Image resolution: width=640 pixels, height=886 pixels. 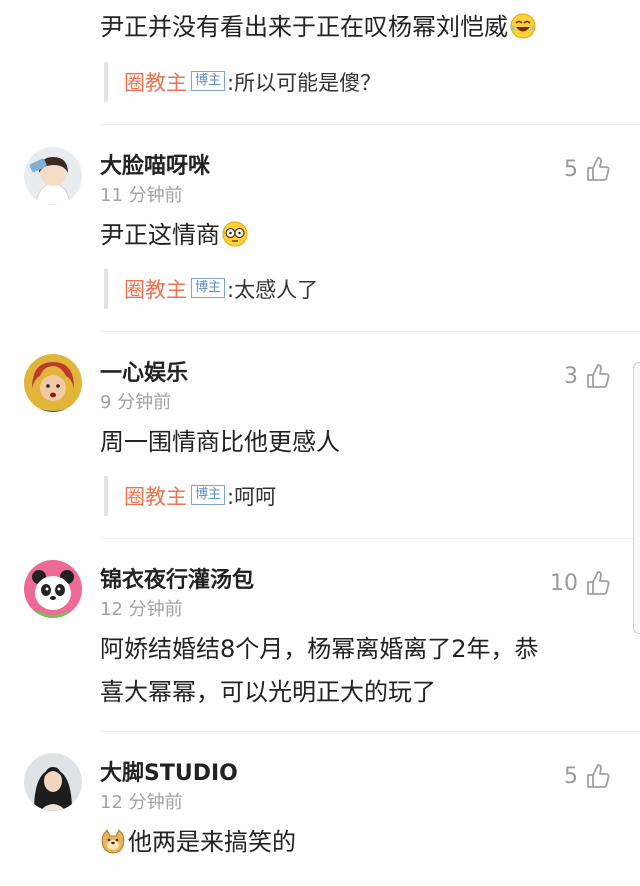 What do you see at coordinates (169, 771) in the screenshot?
I see `username: 大脚STUDIO` at bounding box center [169, 771].